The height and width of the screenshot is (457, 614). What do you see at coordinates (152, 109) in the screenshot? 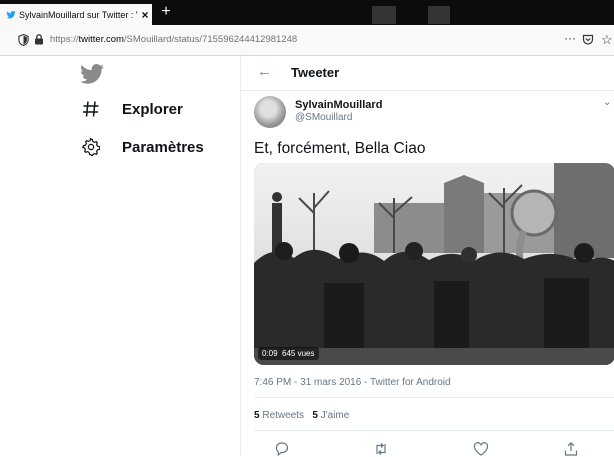
I see `sidebar-item-label: Explorer` at bounding box center [152, 109].